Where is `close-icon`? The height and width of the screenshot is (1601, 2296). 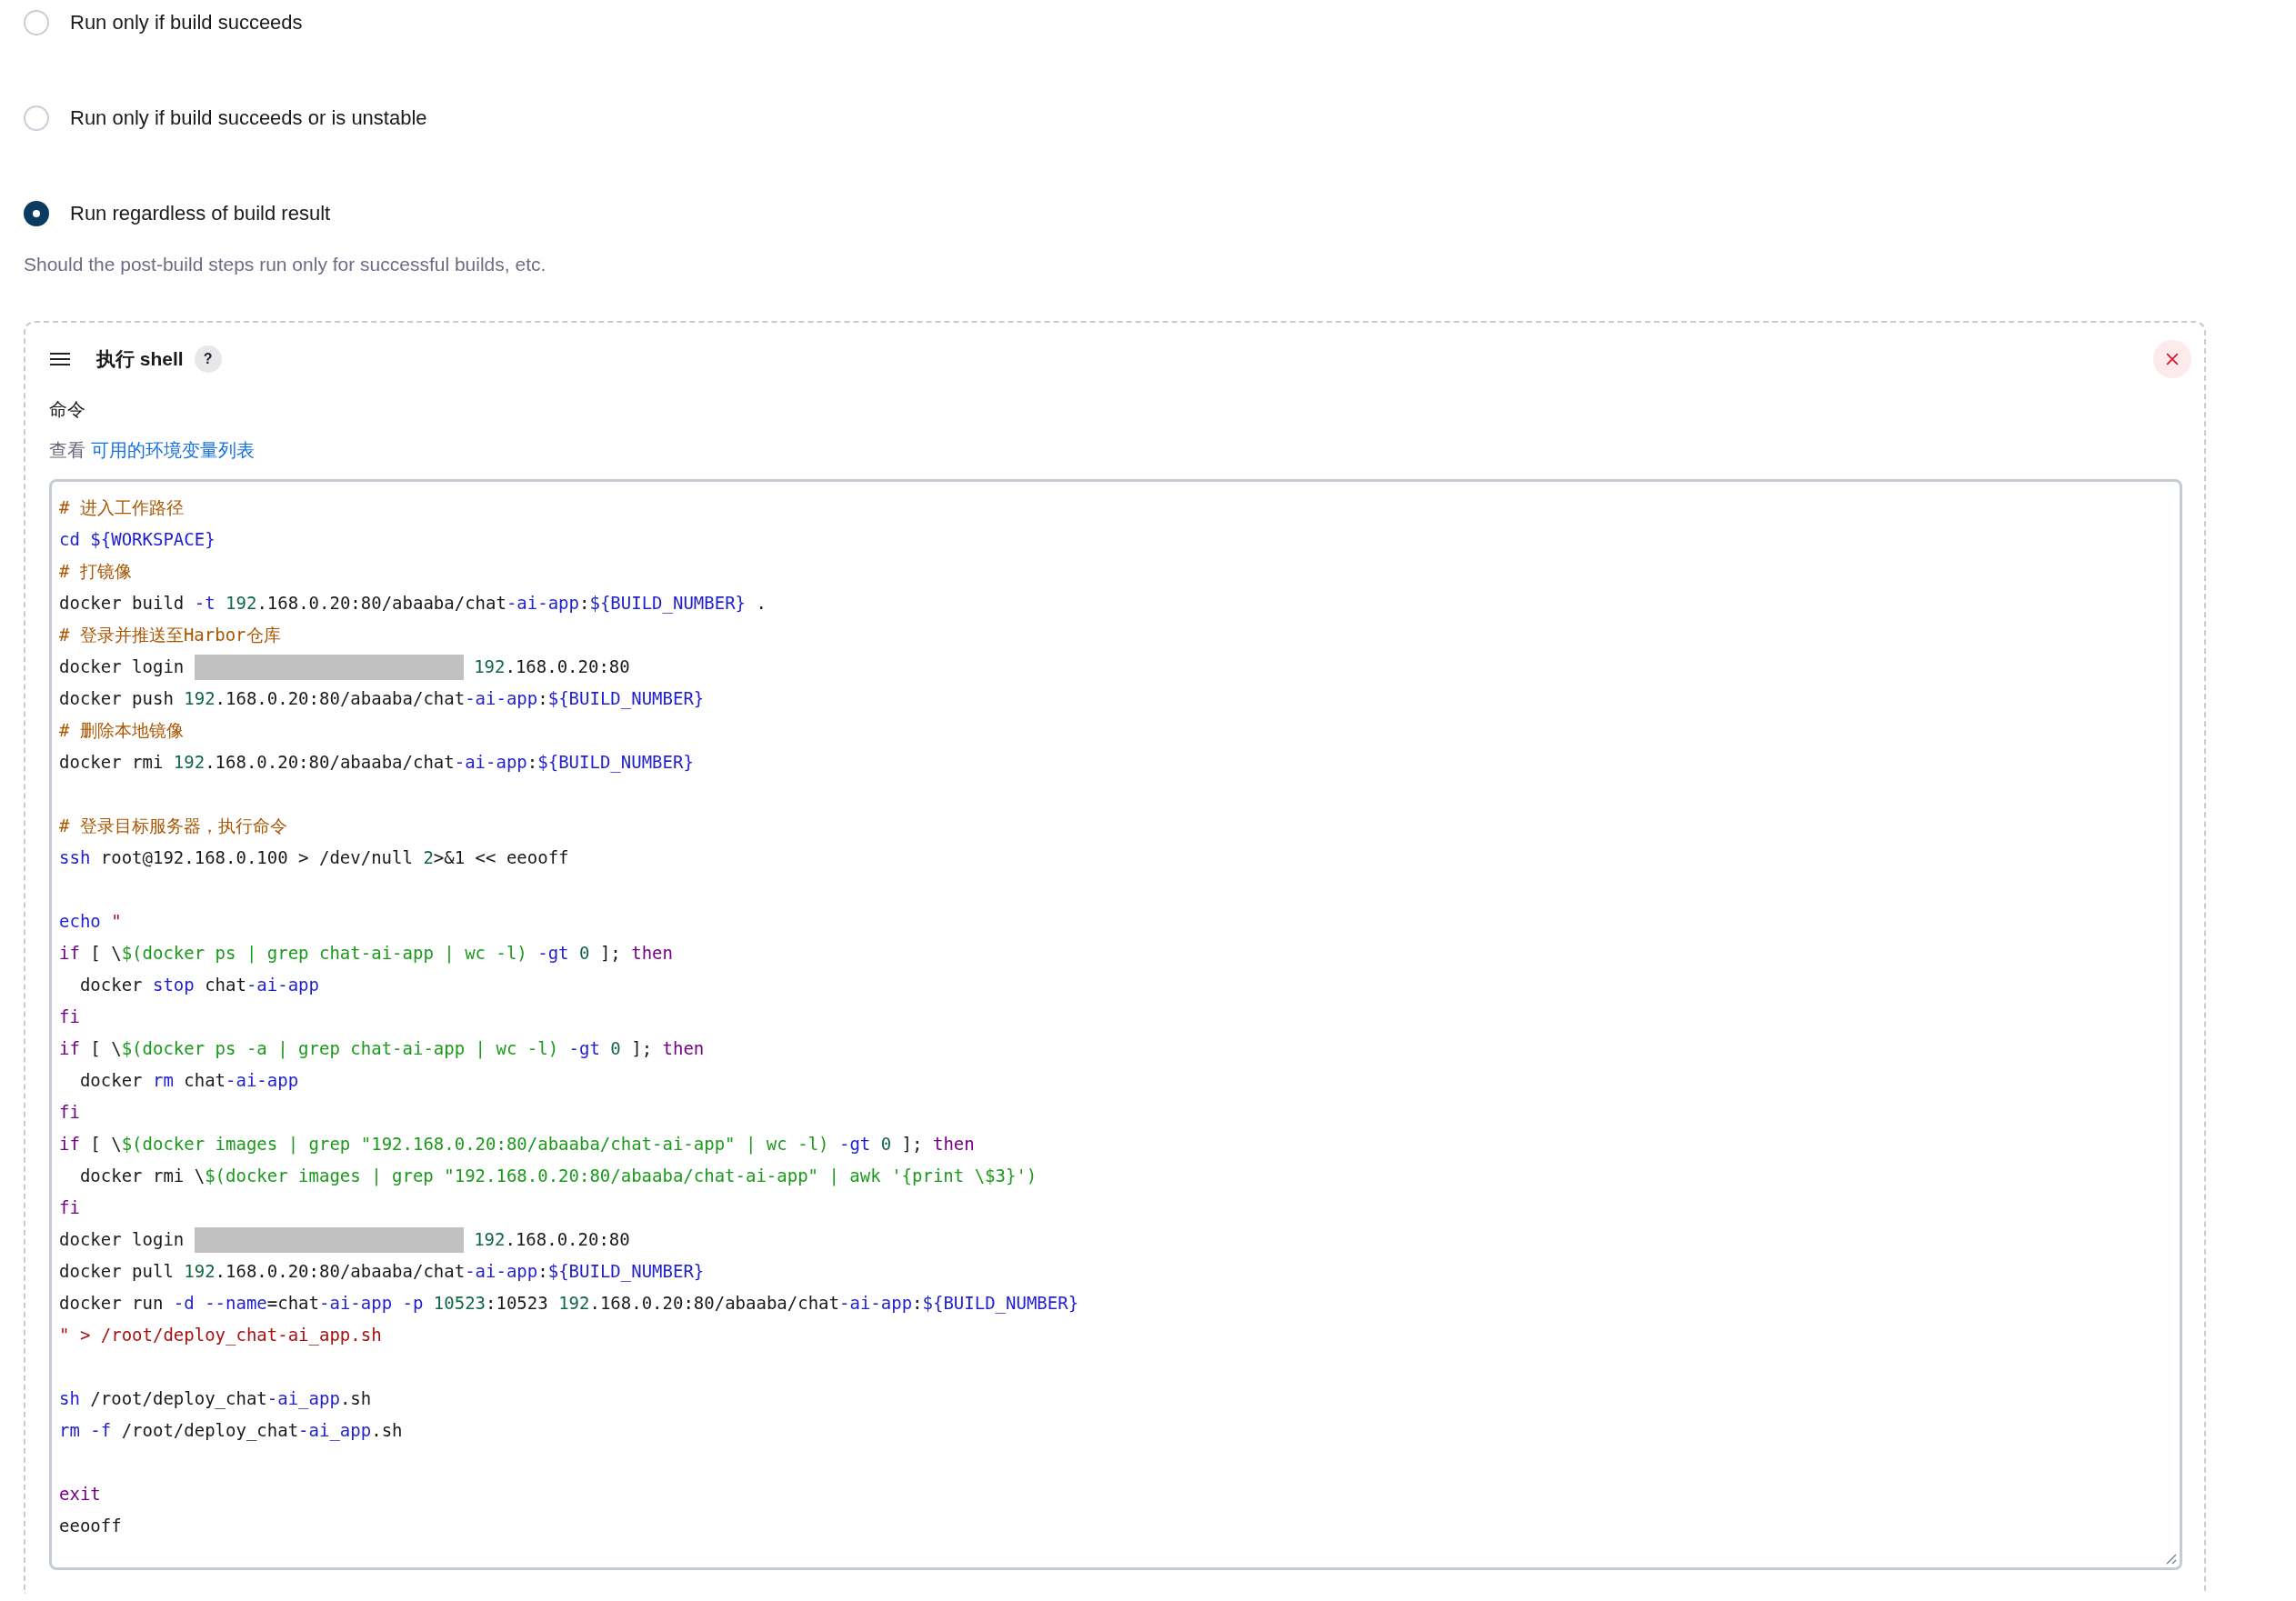 close-icon is located at coordinates (2173, 359).